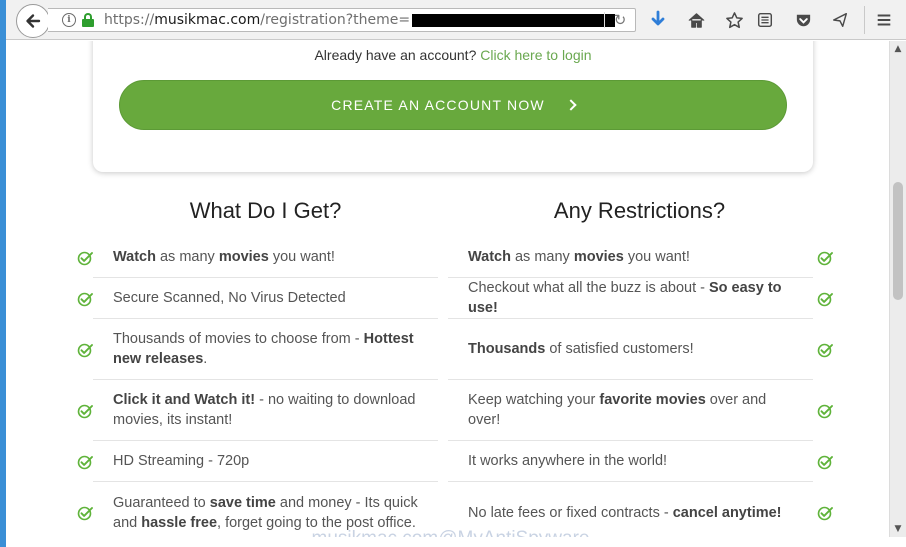  I want to click on right-benefit-row: Watch as many movies you want!, so click(640, 257).